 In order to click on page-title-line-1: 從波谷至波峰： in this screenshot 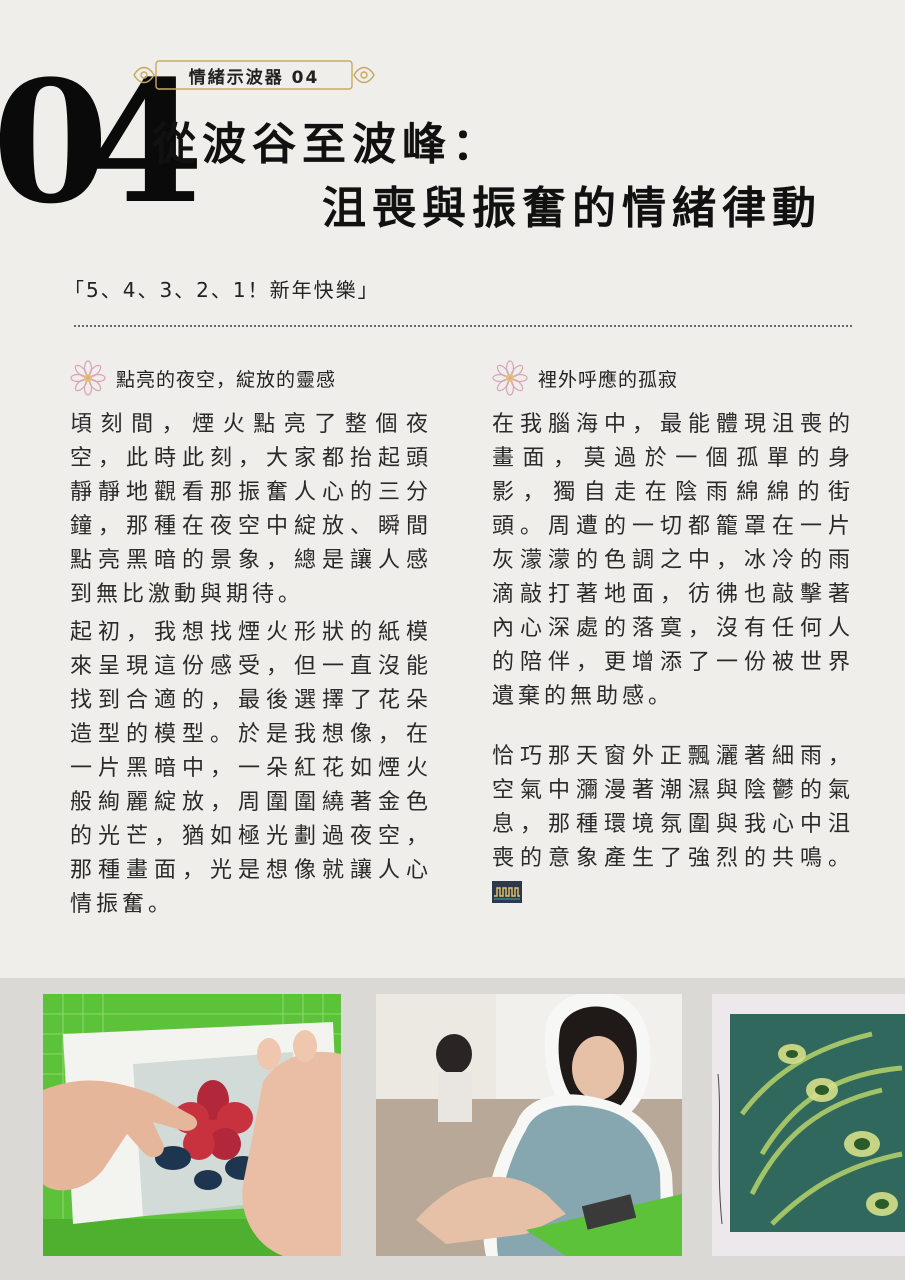, I will do `click(327, 144)`.